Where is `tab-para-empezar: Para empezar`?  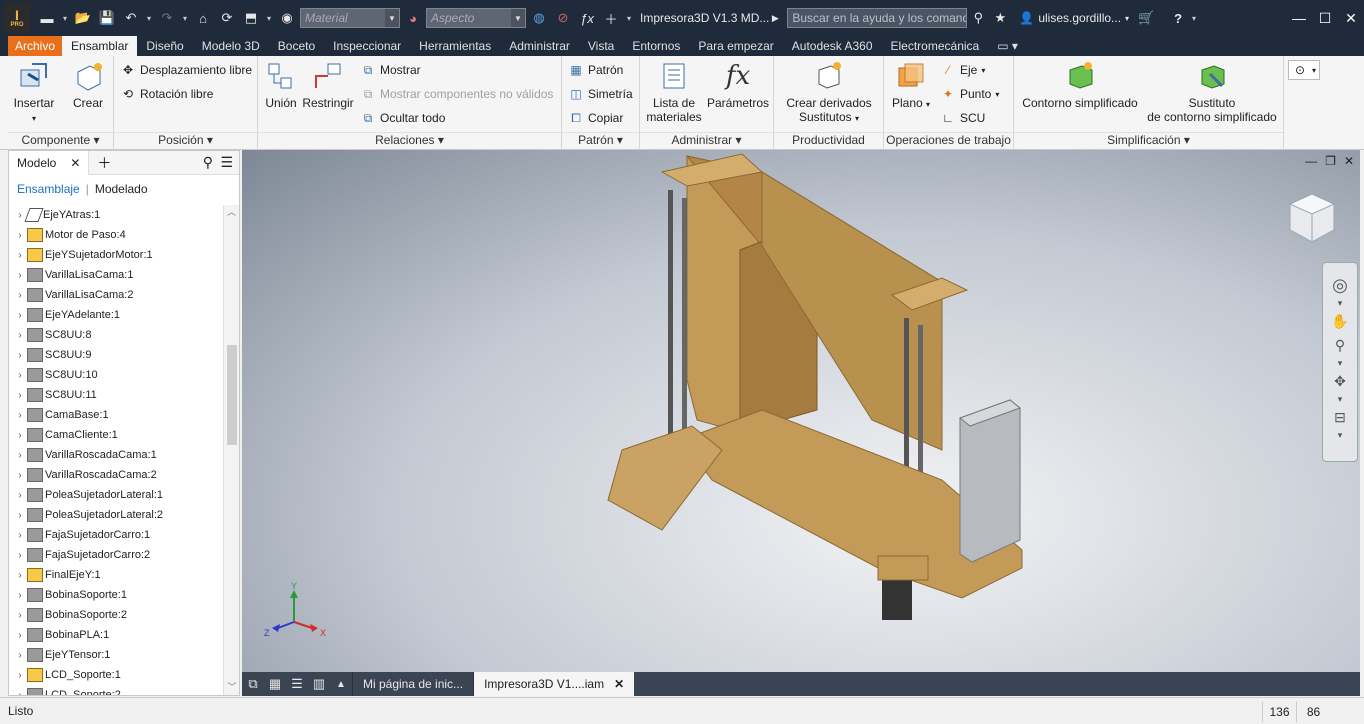
tab-para-empezar: Para empezar is located at coordinates (735, 46).